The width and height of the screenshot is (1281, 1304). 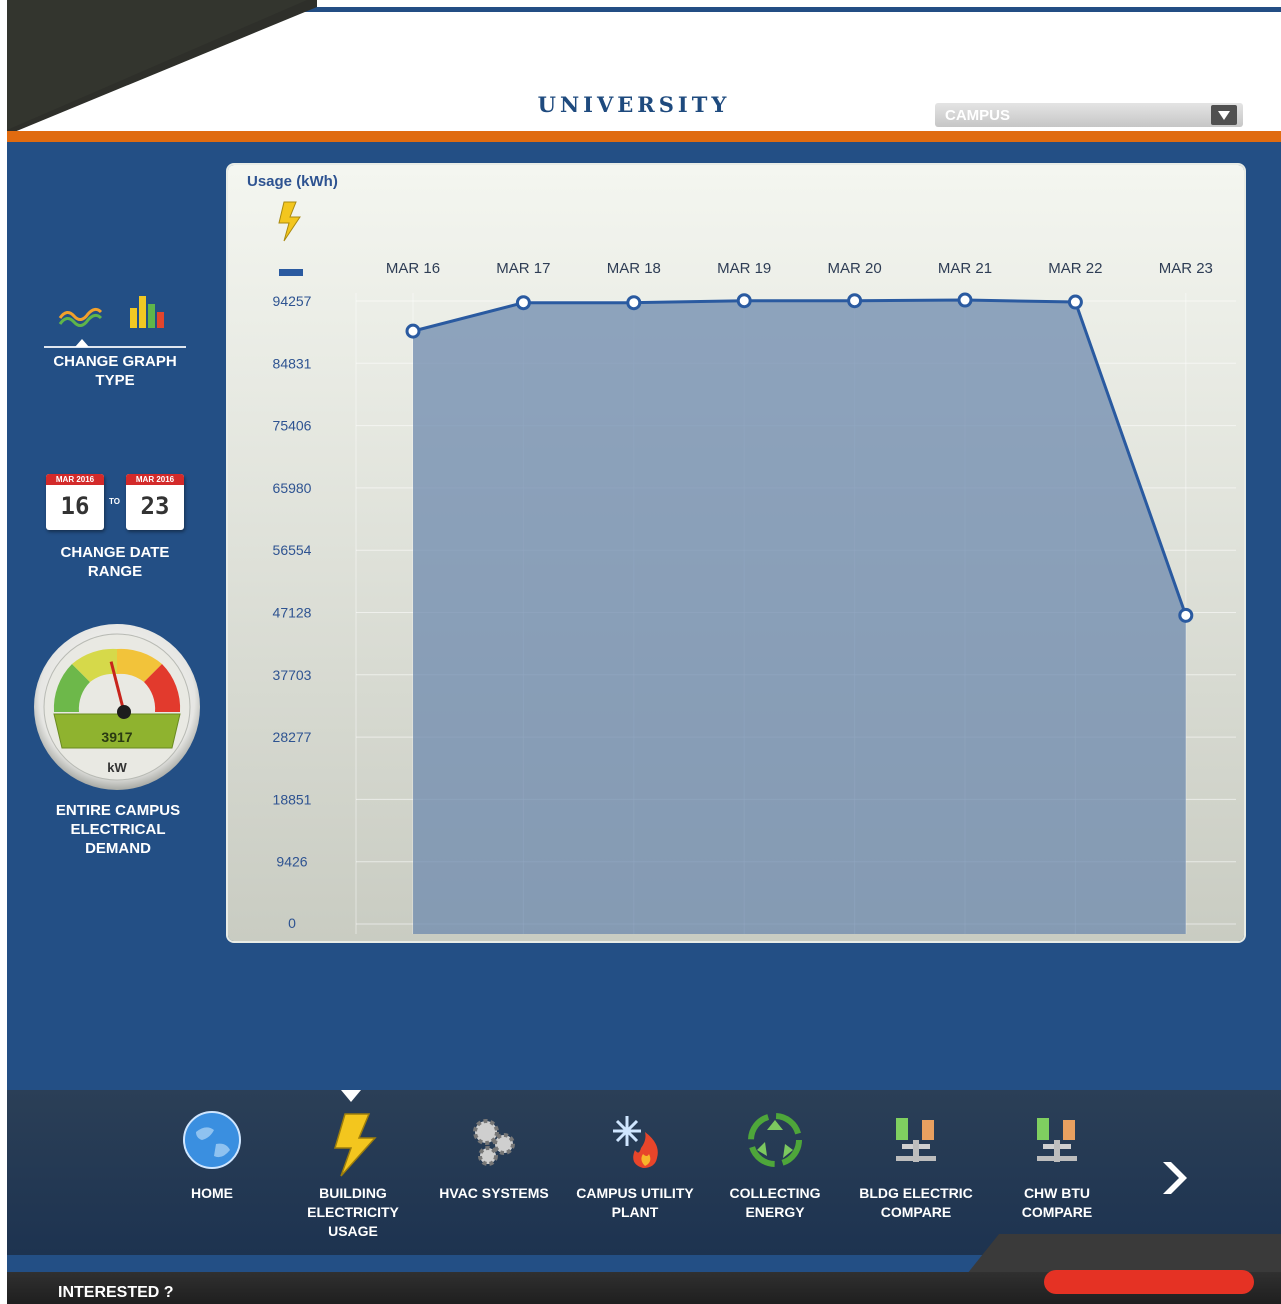 What do you see at coordinates (744, 268) in the screenshot?
I see `x-tick-label: MAR 19` at bounding box center [744, 268].